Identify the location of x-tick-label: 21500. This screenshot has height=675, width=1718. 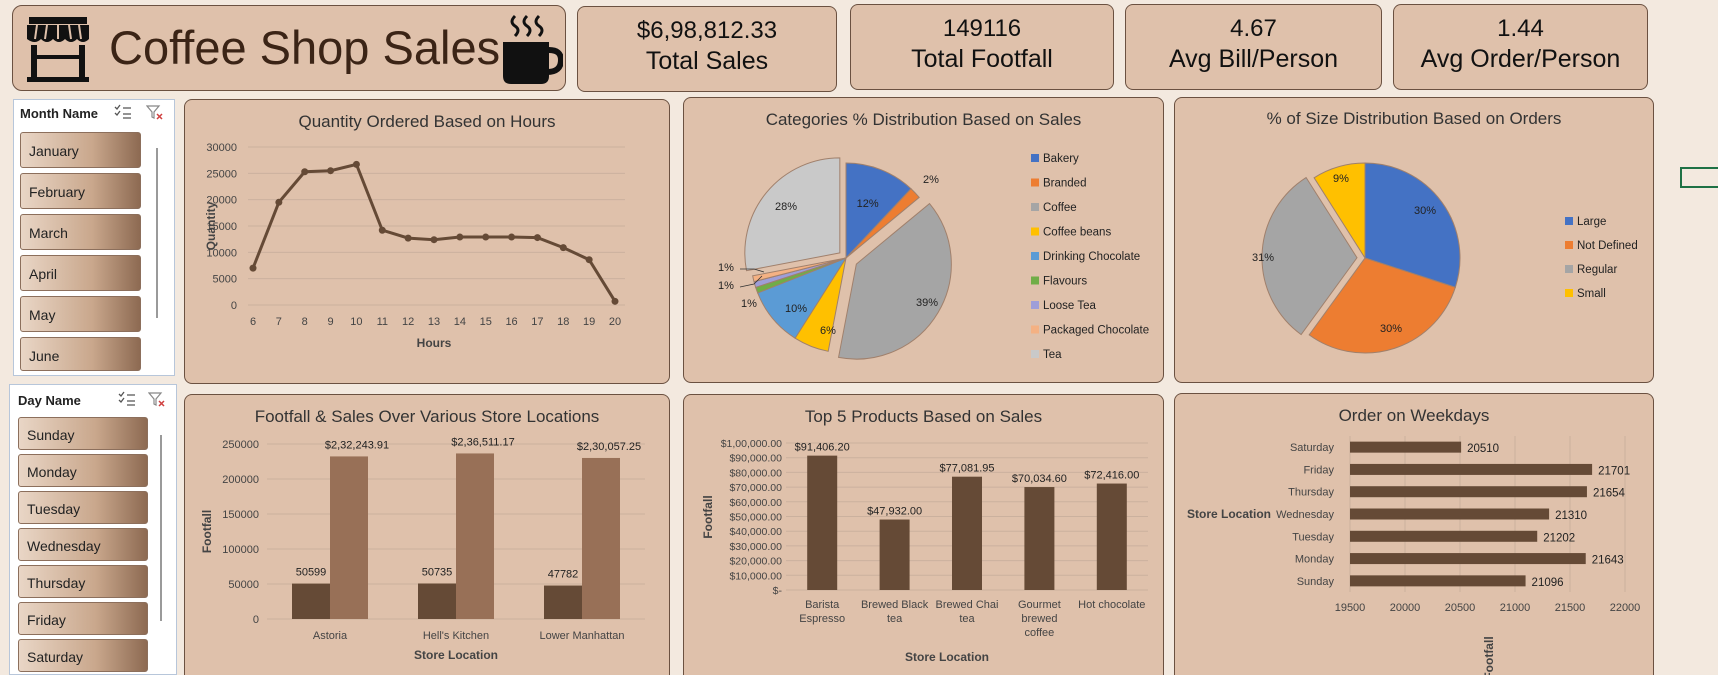
(1570, 608).